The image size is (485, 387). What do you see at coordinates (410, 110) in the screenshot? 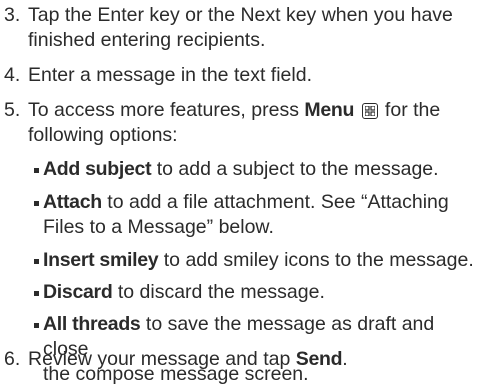
I see `step-text: for the` at bounding box center [410, 110].